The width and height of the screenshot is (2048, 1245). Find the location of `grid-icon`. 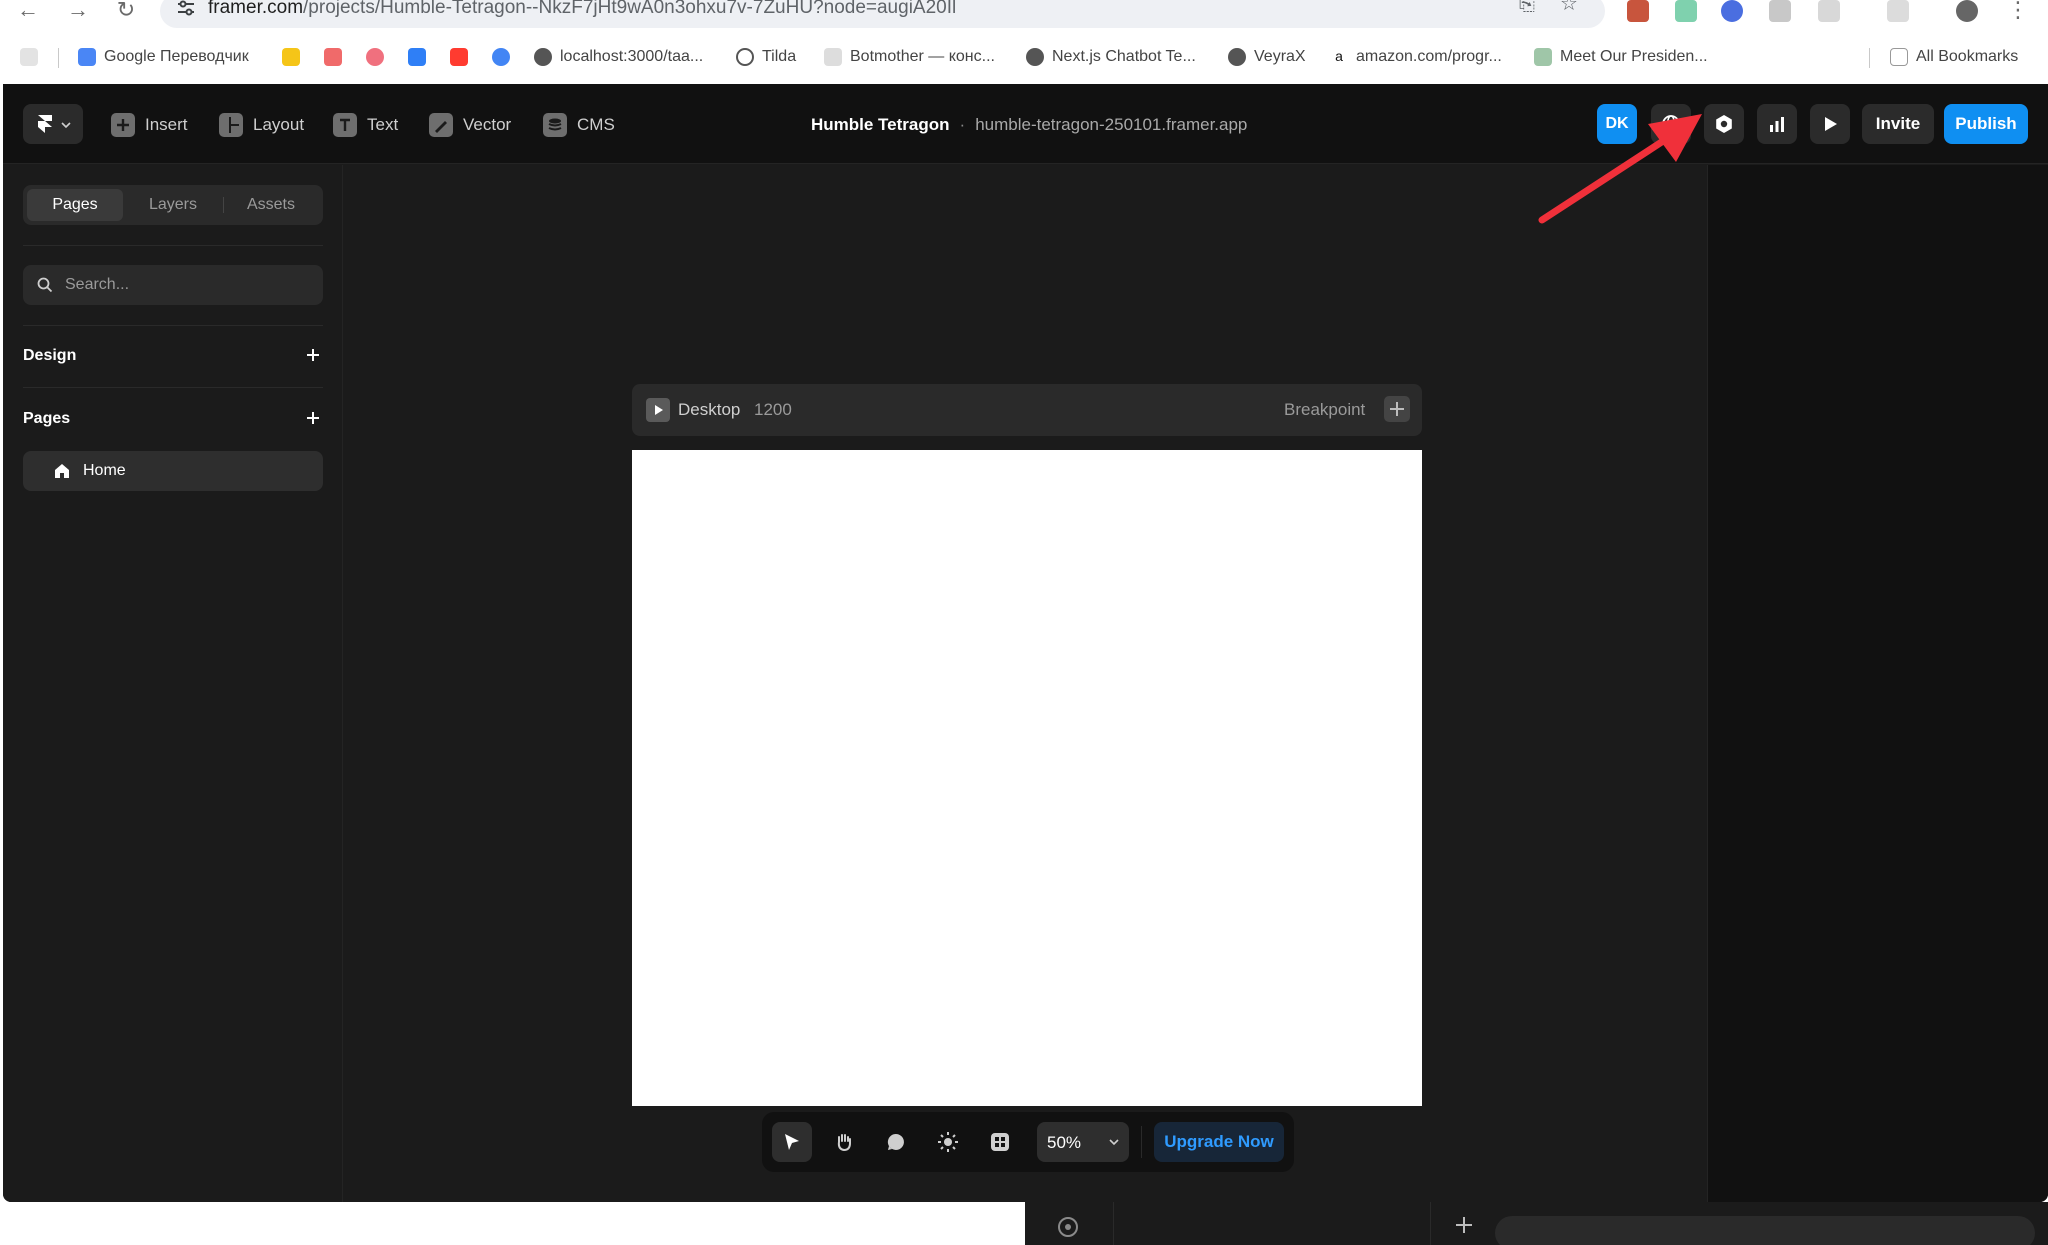

grid-icon is located at coordinates (1000, 1142).